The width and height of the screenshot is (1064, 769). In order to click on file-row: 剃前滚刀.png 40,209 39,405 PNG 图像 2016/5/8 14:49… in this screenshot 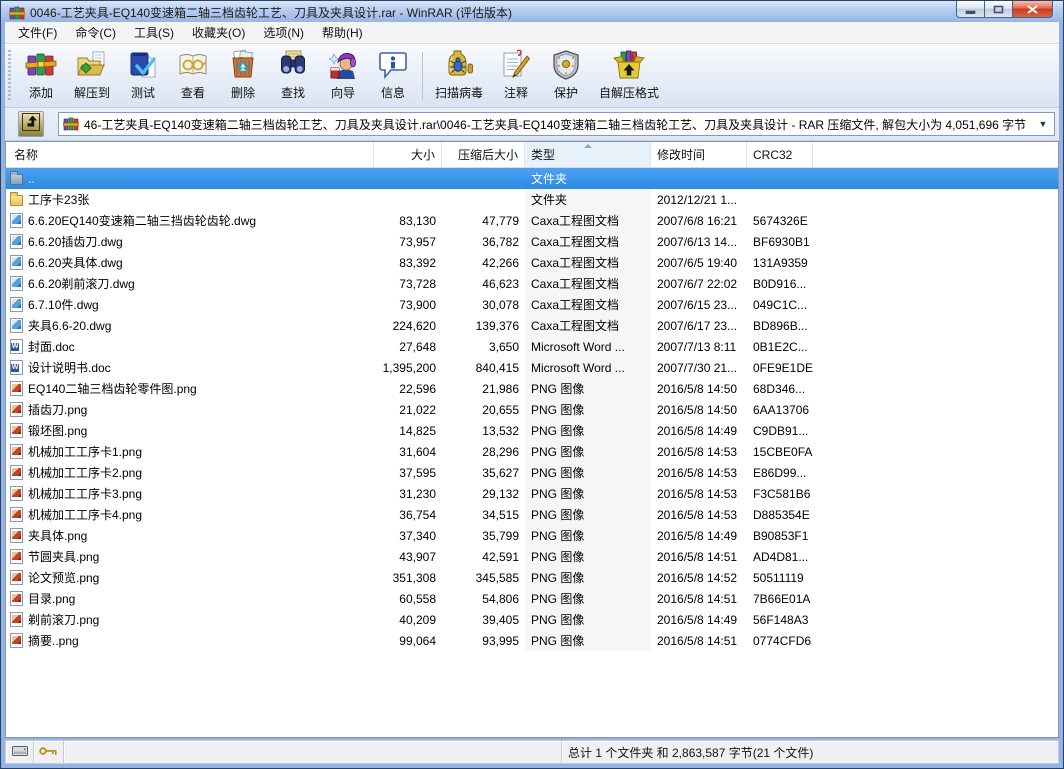, I will do `click(532, 619)`.